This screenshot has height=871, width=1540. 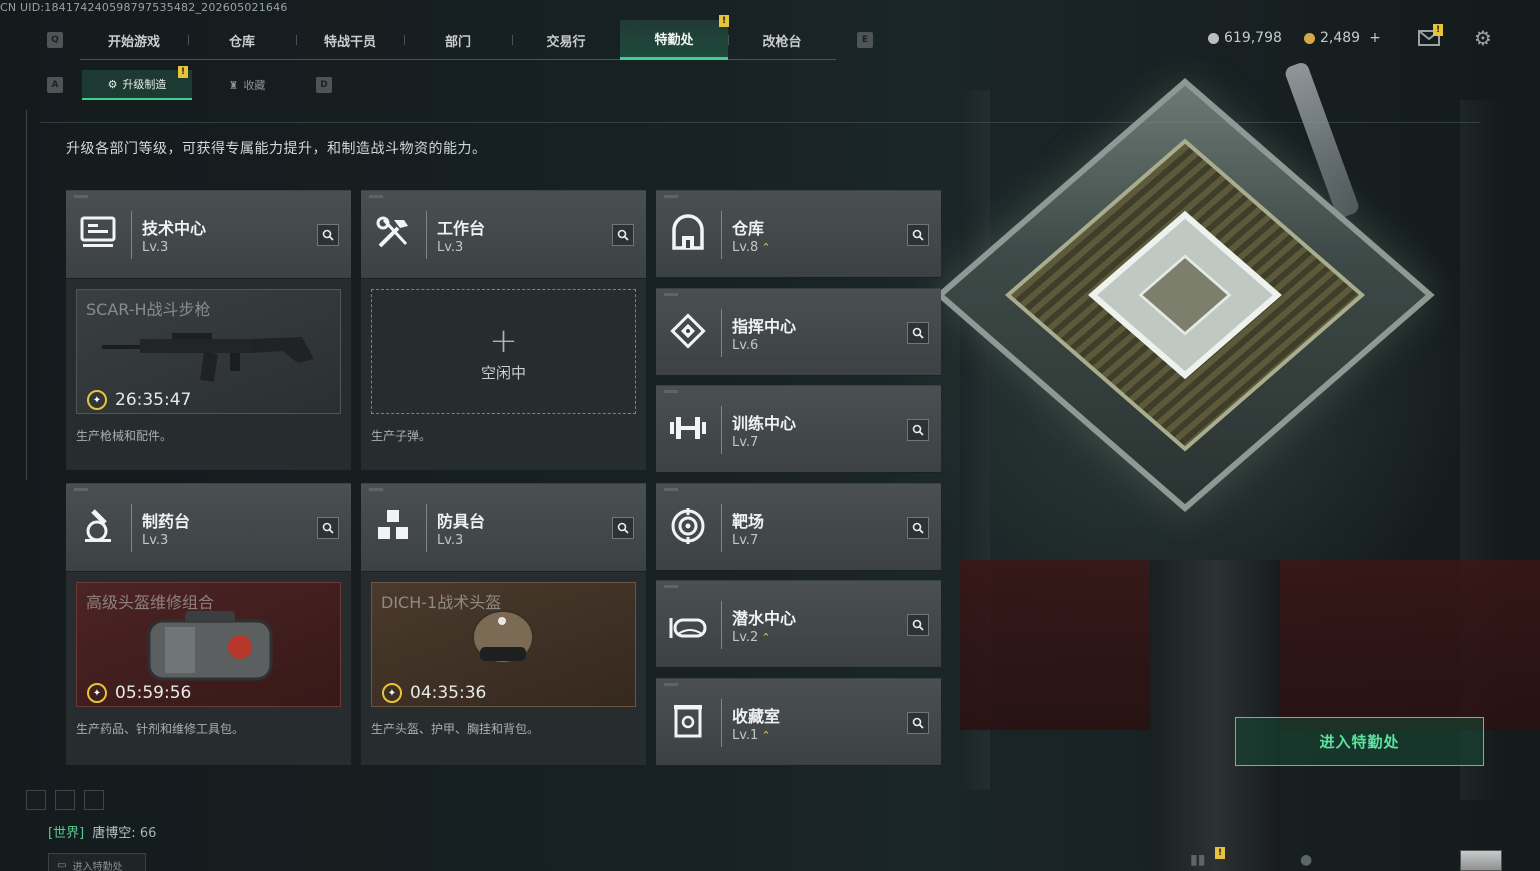 I want to click on page-description: 升级各部门等级，可获得专属能力提升，和制造战斗物资的能力。, so click(x=276, y=149).